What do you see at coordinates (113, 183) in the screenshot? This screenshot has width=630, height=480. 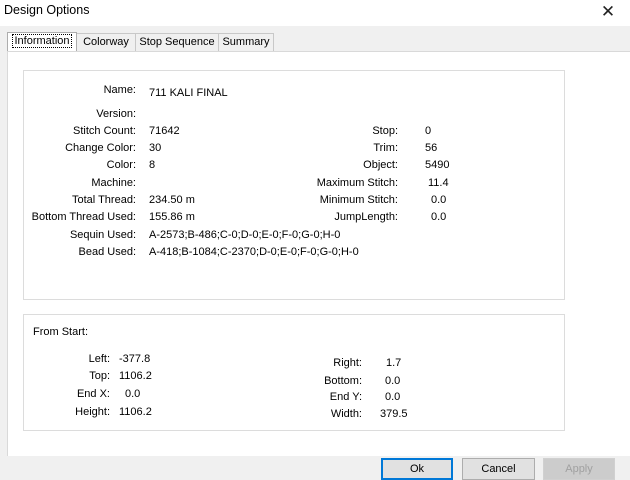 I see `machine-label: Machine:` at bounding box center [113, 183].